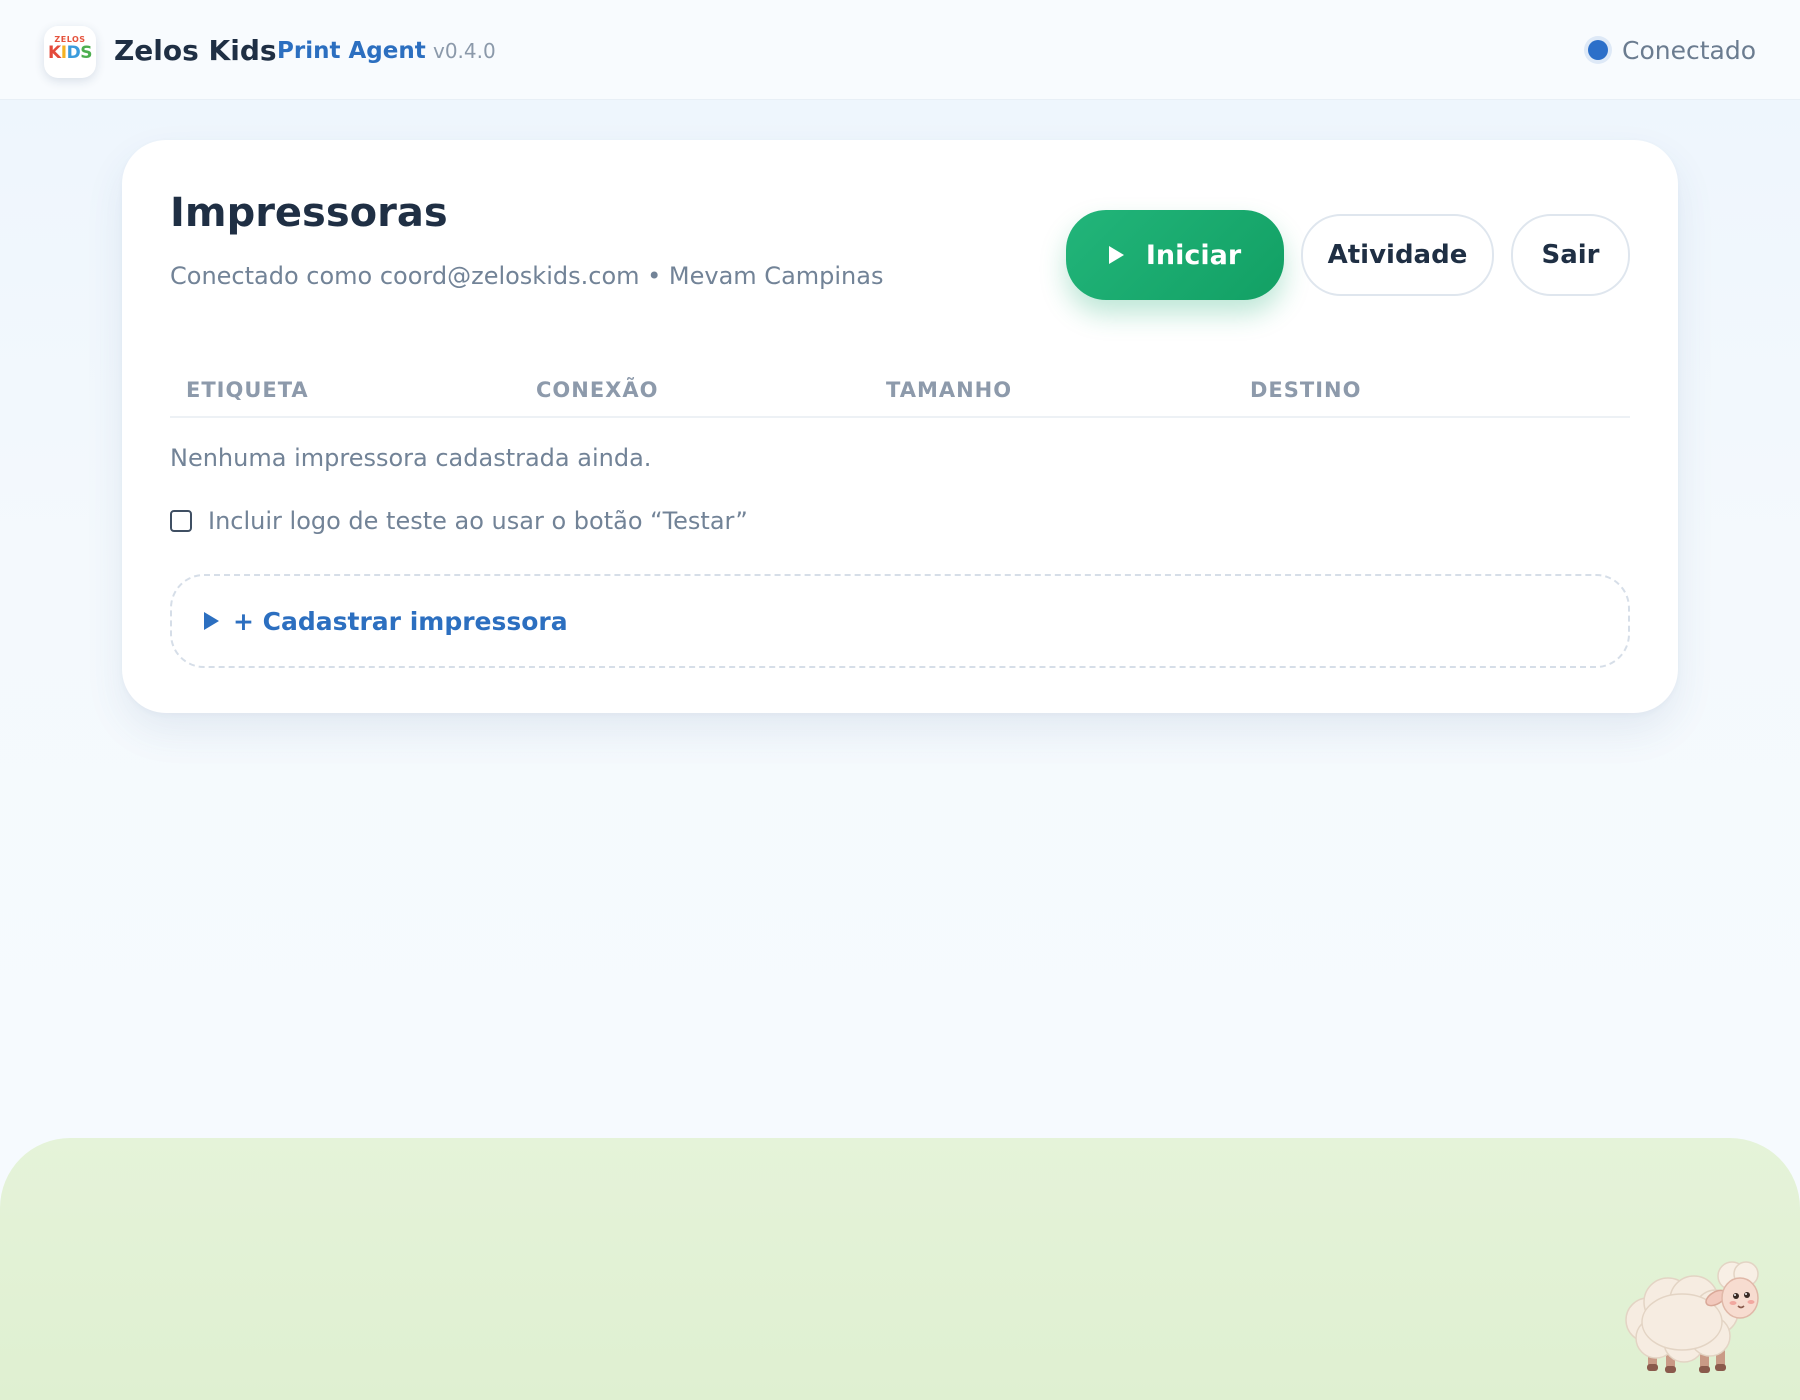 The width and height of the screenshot is (1800, 1400). What do you see at coordinates (351, 51) in the screenshot?
I see `product-name: Print Agent` at bounding box center [351, 51].